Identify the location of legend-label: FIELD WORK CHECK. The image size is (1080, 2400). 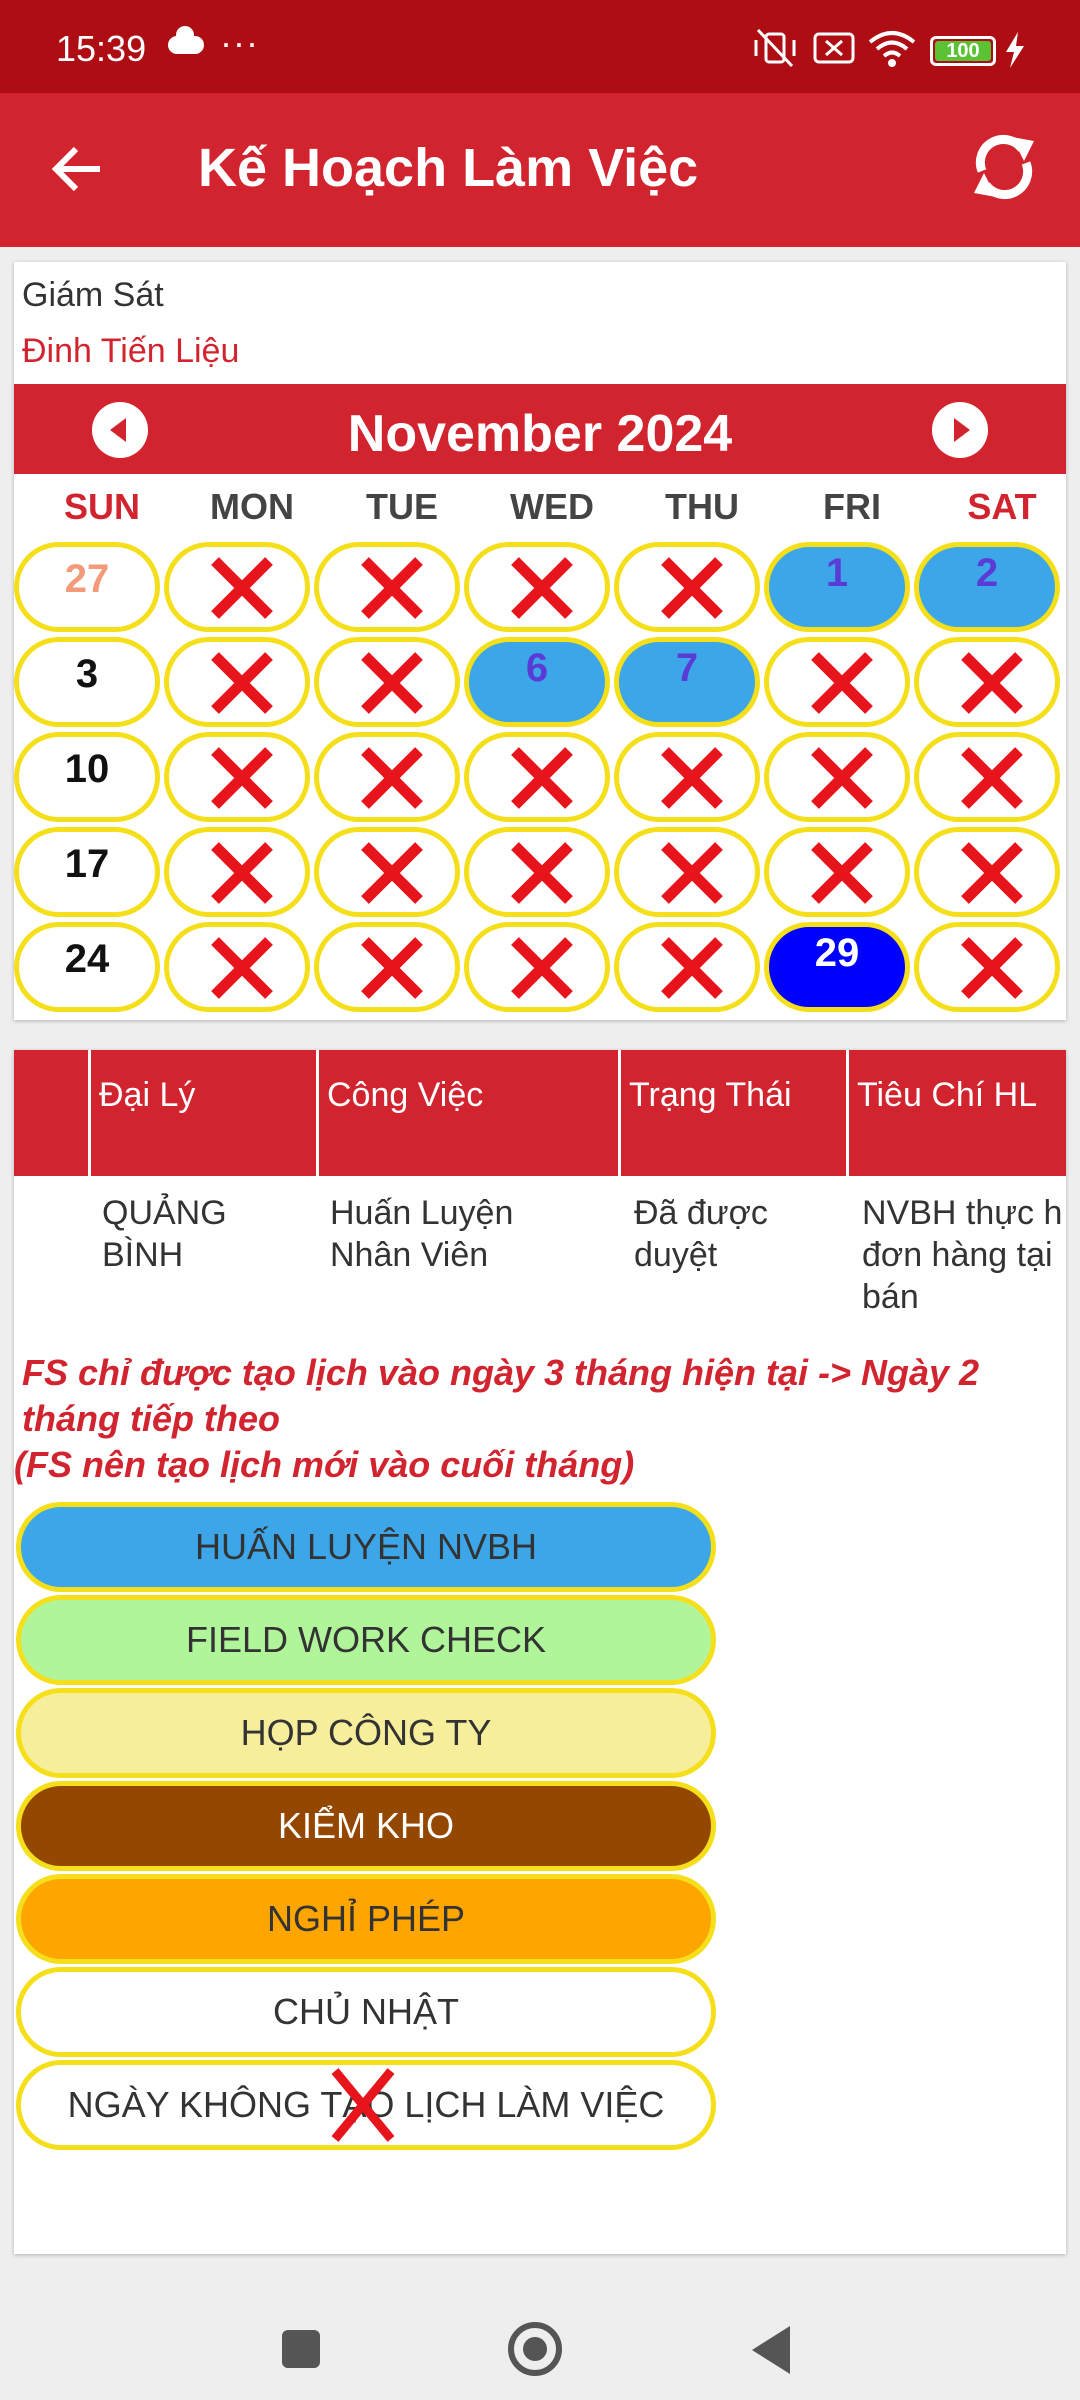
(366, 1639).